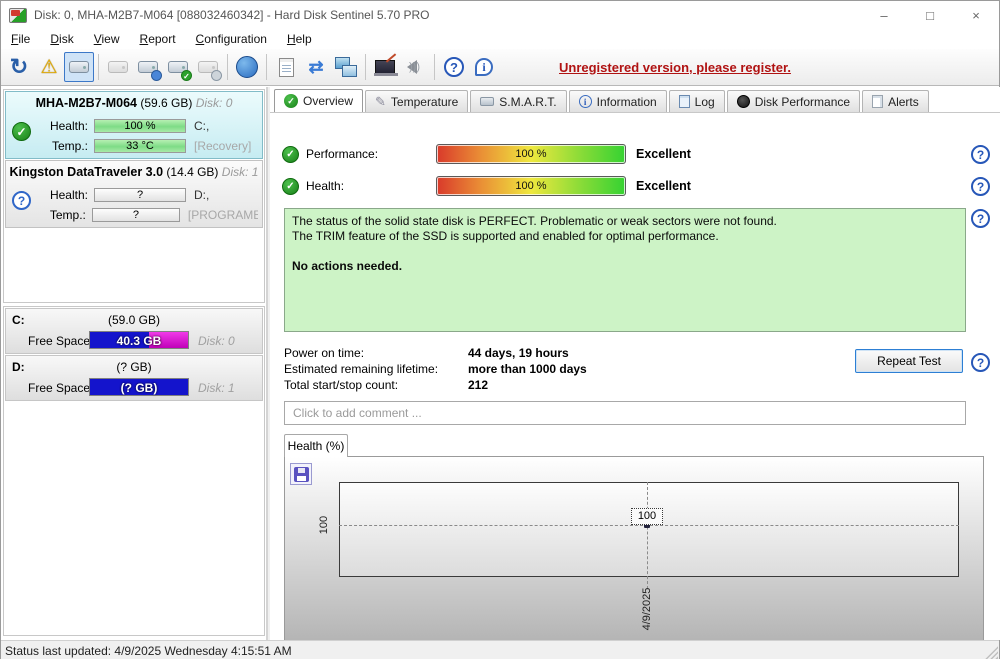 This screenshot has height=659, width=1000. Describe the element at coordinates (980, 218) in the screenshot. I see `status-help-icon: ?` at that location.